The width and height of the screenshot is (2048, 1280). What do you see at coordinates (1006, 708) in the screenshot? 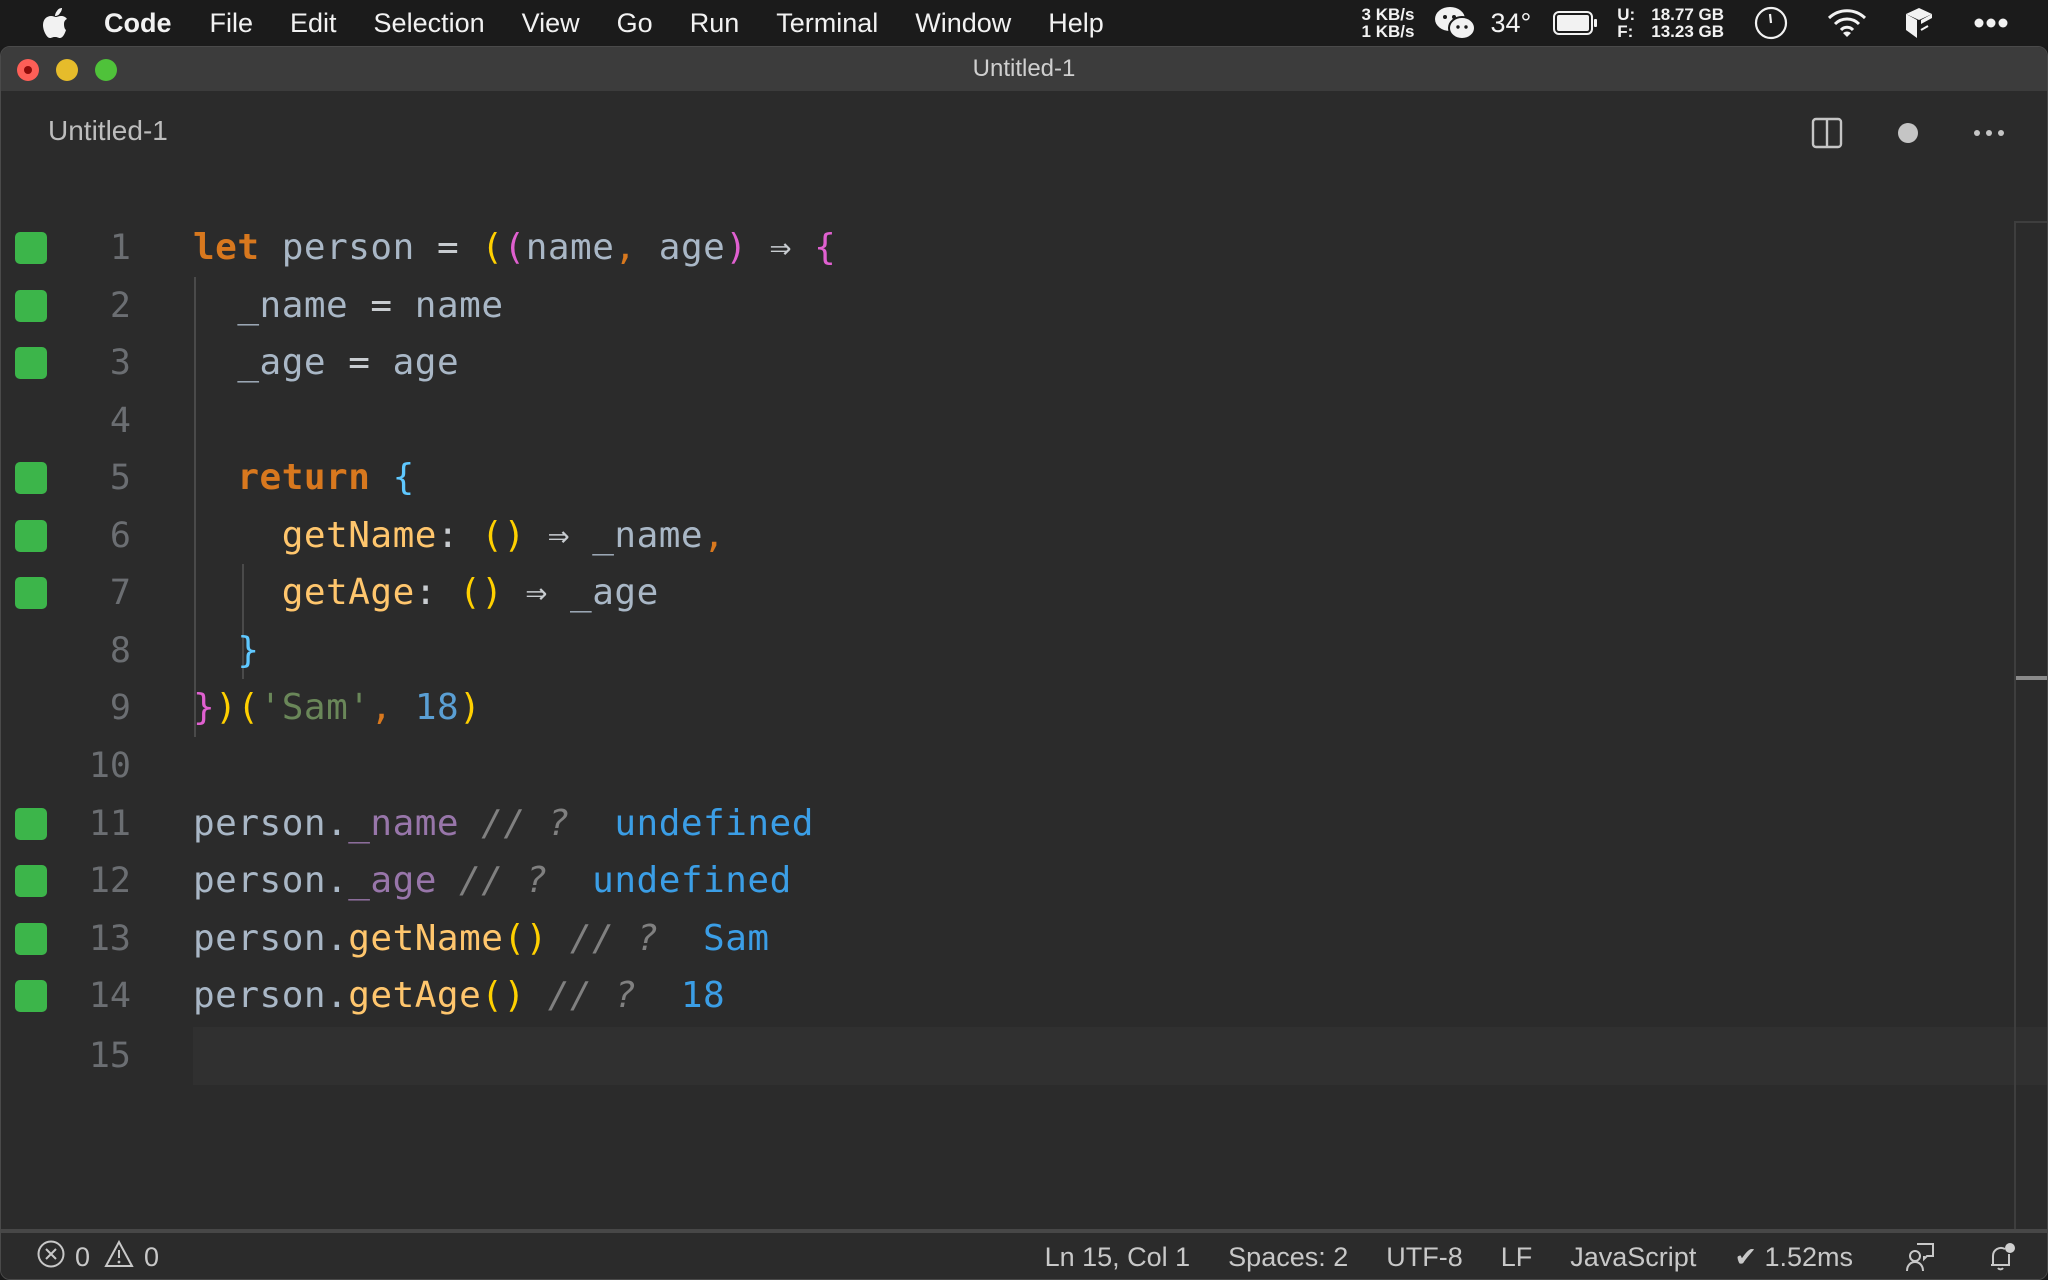
I see `code-line: 9 })('Sam', 18)` at bounding box center [1006, 708].